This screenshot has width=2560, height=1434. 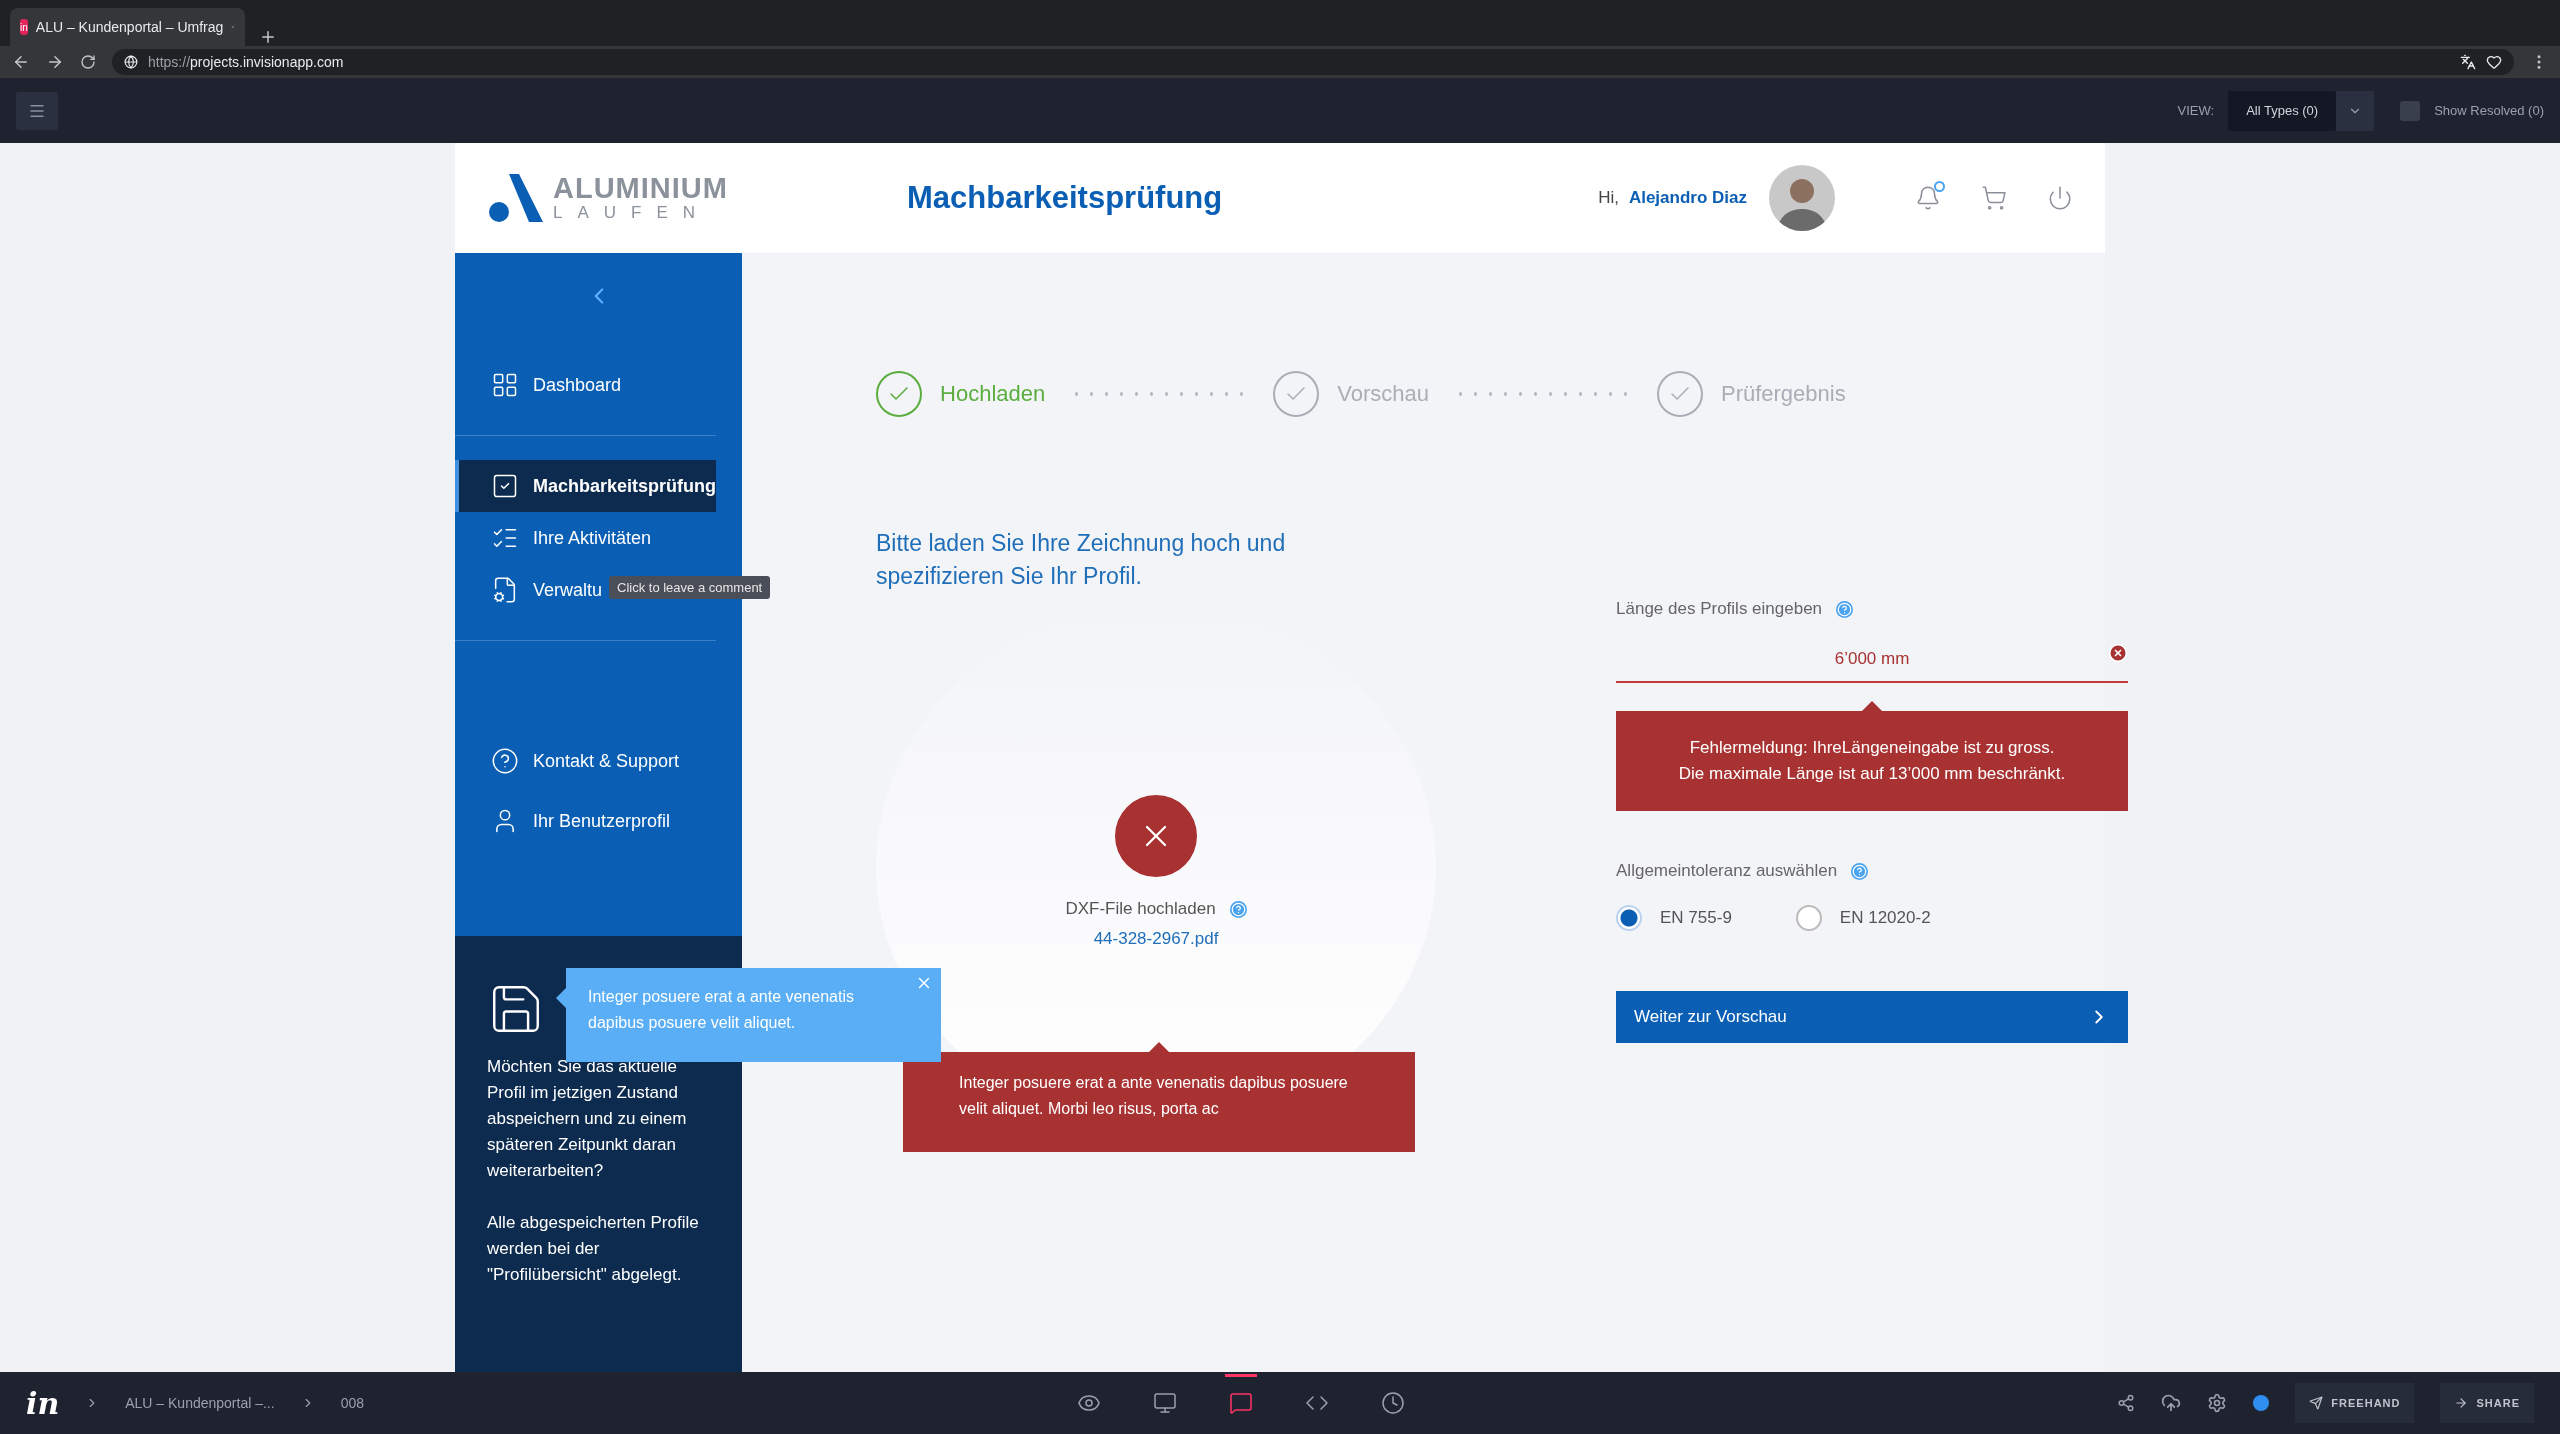 What do you see at coordinates (1751, 394) in the screenshot?
I see `progress-step: Prüfergebnis` at bounding box center [1751, 394].